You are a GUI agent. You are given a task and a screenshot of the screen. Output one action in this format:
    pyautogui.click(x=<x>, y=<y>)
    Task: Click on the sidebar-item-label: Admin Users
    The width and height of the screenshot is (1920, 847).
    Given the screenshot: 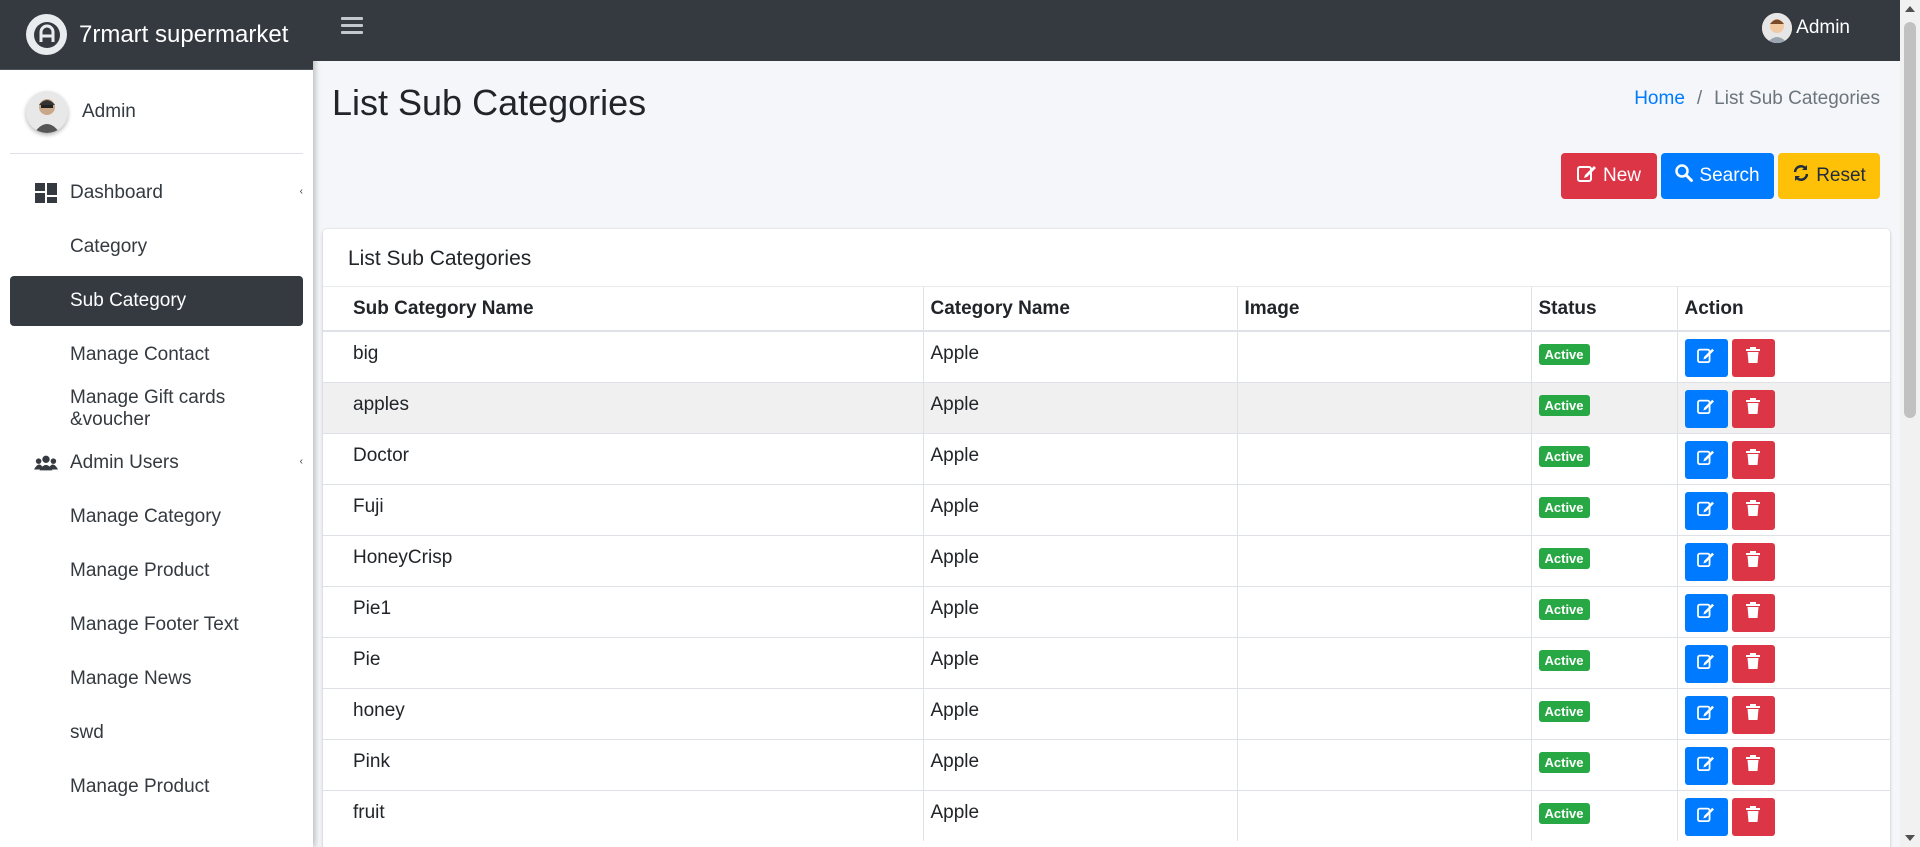 What is the action you would take?
    pyautogui.click(x=124, y=462)
    